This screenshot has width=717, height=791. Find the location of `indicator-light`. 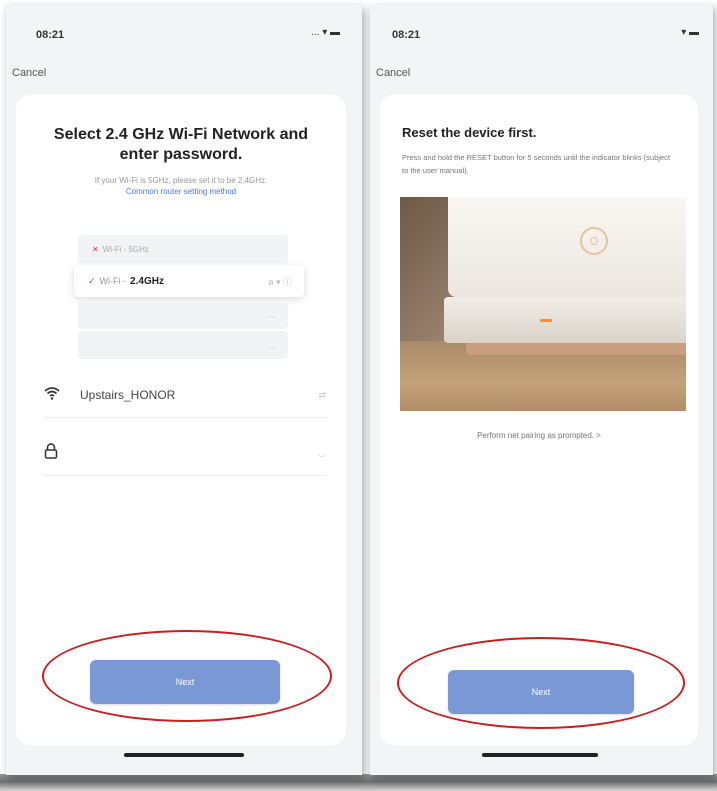

indicator-light is located at coordinates (546, 320).